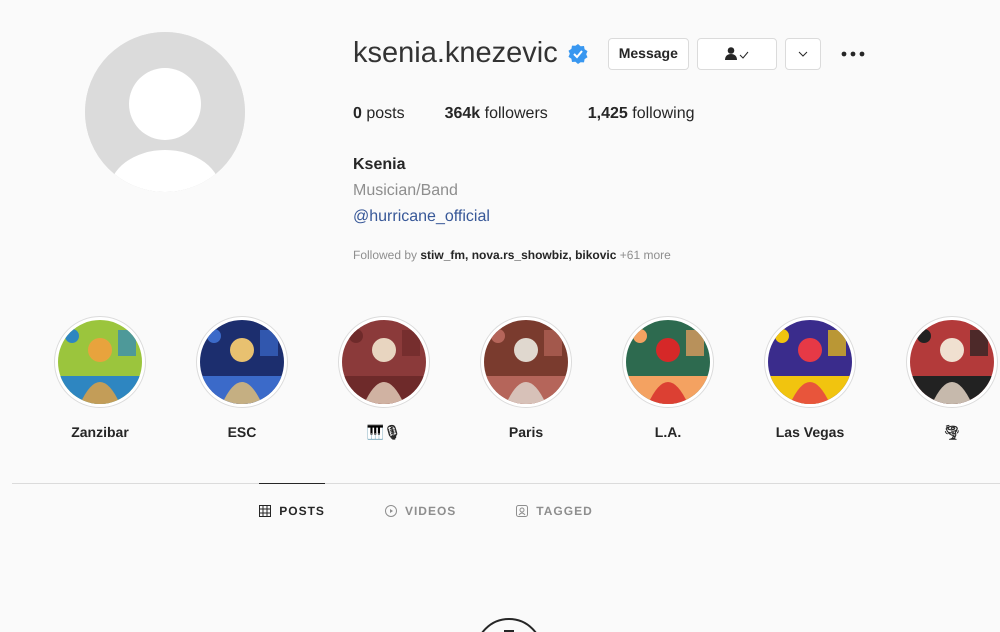 This screenshot has height=632, width=1000. What do you see at coordinates (380, 164) in the screenshot?
I see `profile-name: Ksenia` at bounding box center [380, 164].